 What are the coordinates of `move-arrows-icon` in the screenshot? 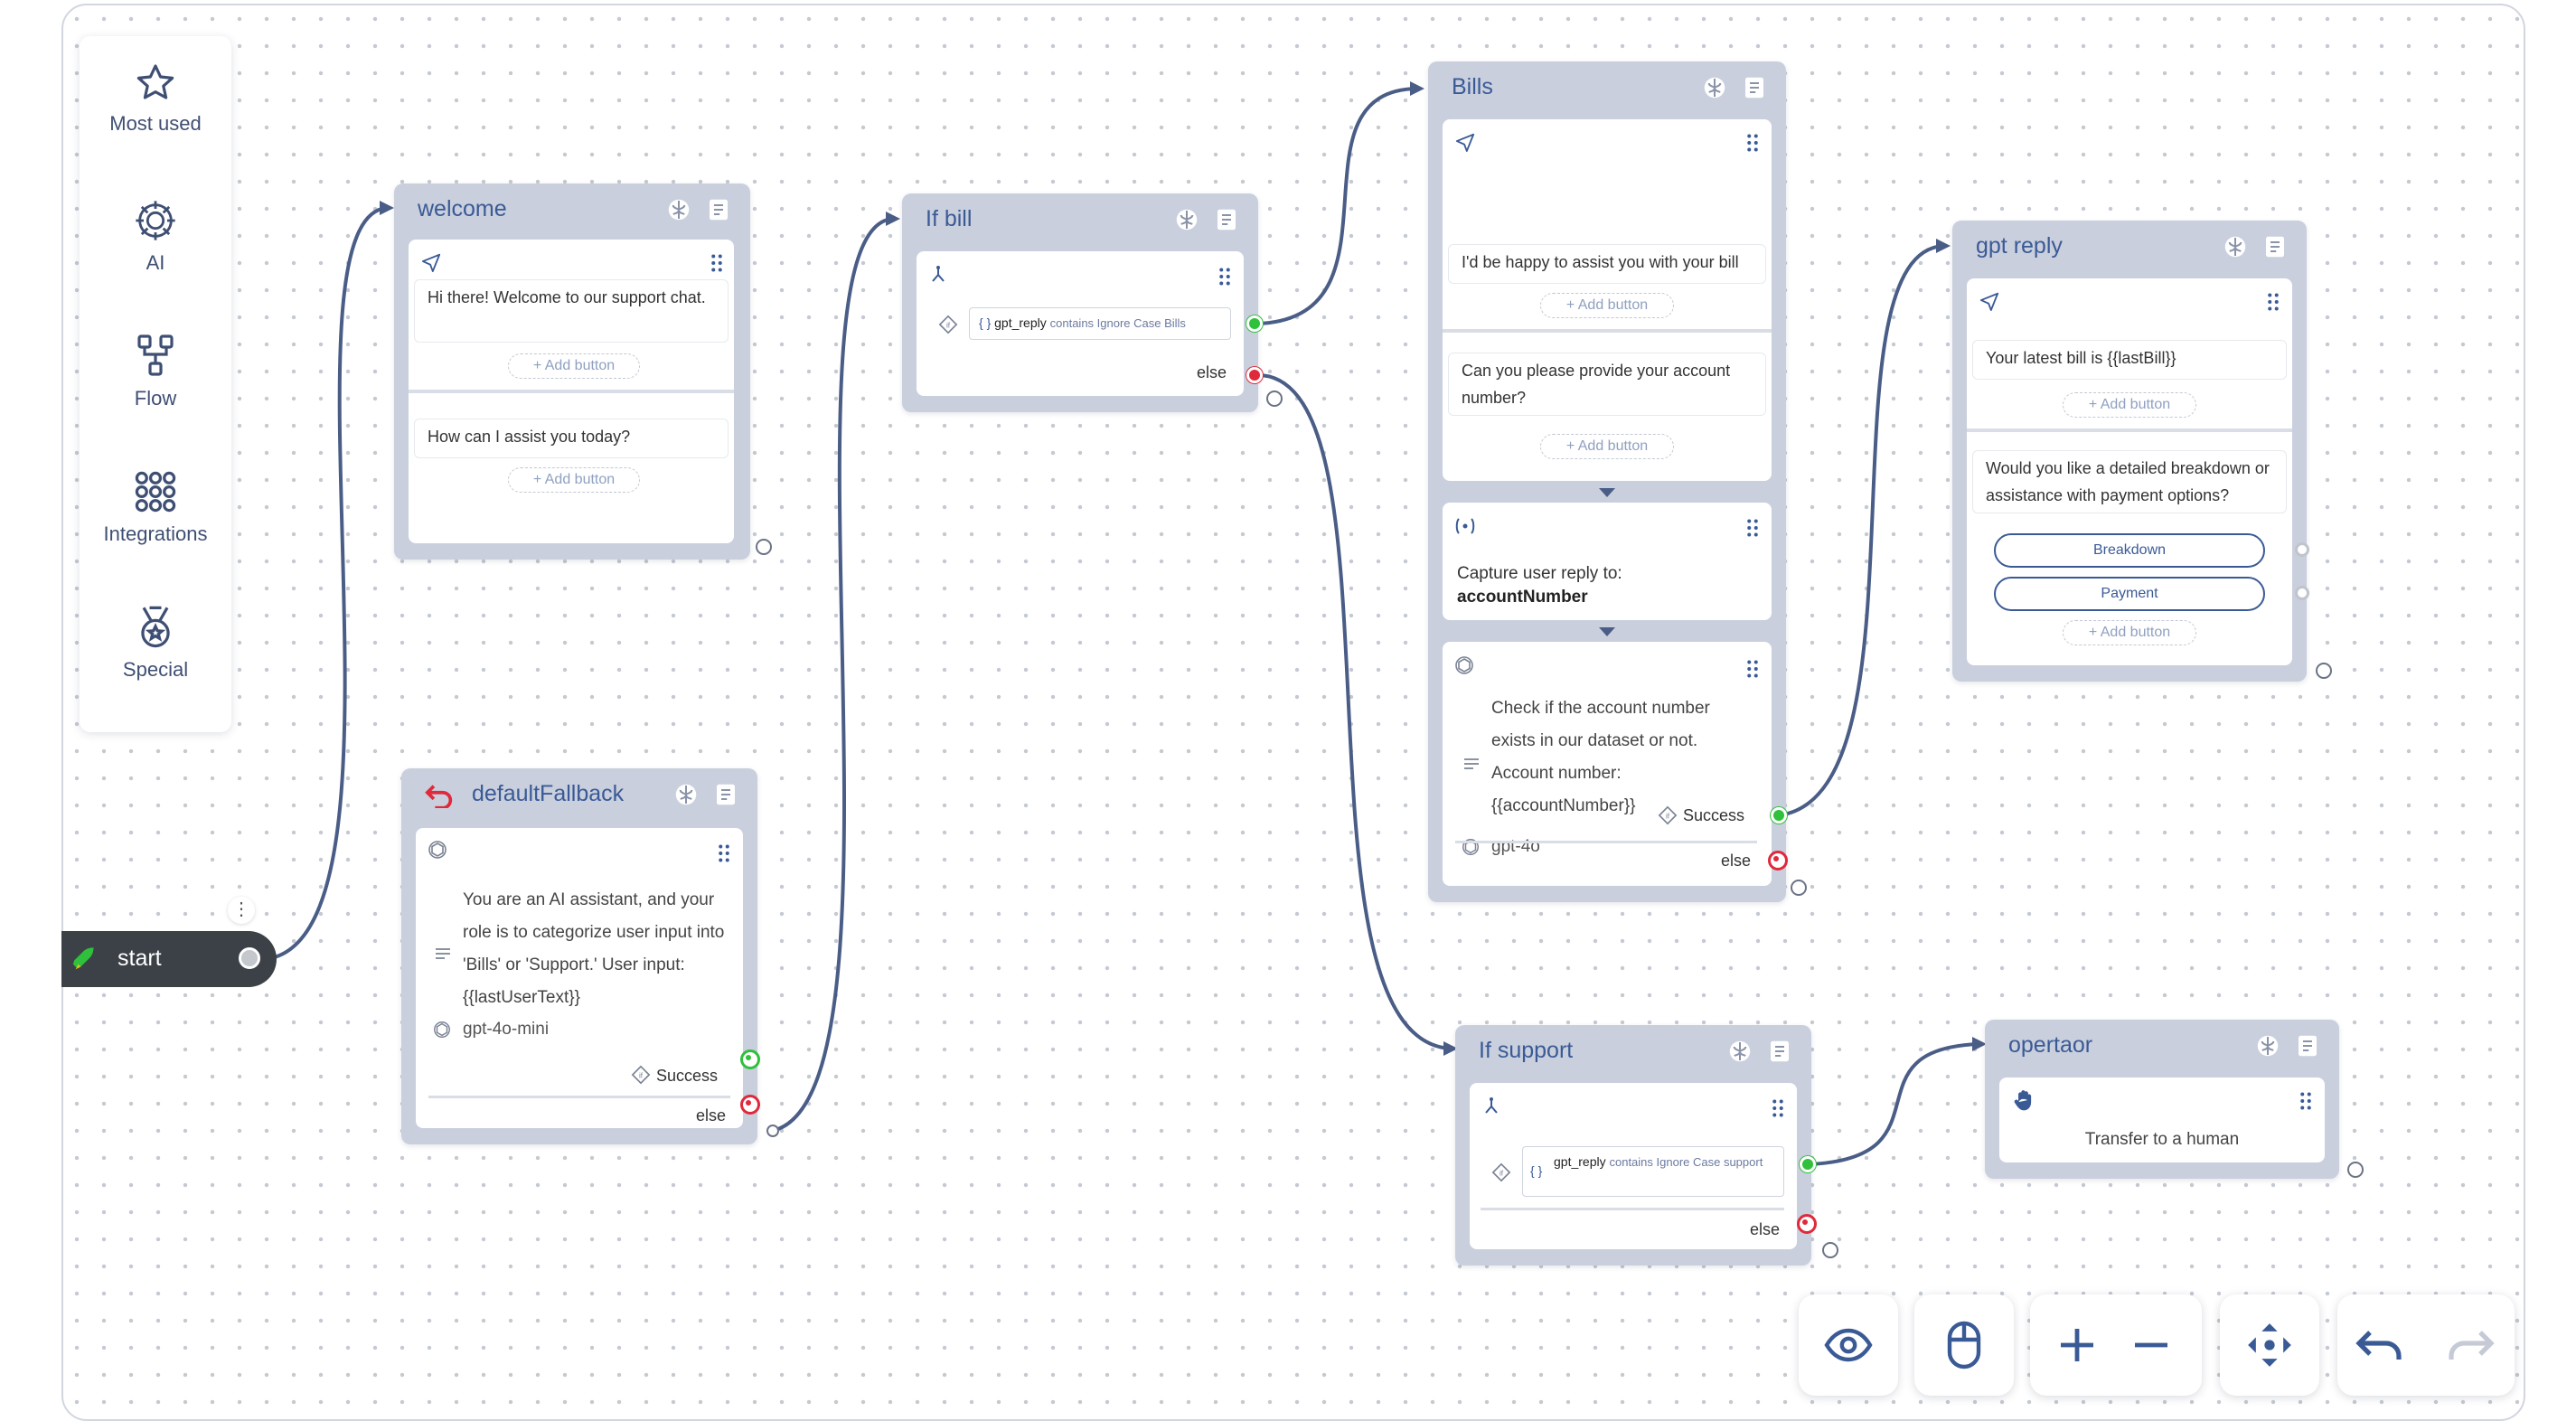 It's located at (2269, 1345).